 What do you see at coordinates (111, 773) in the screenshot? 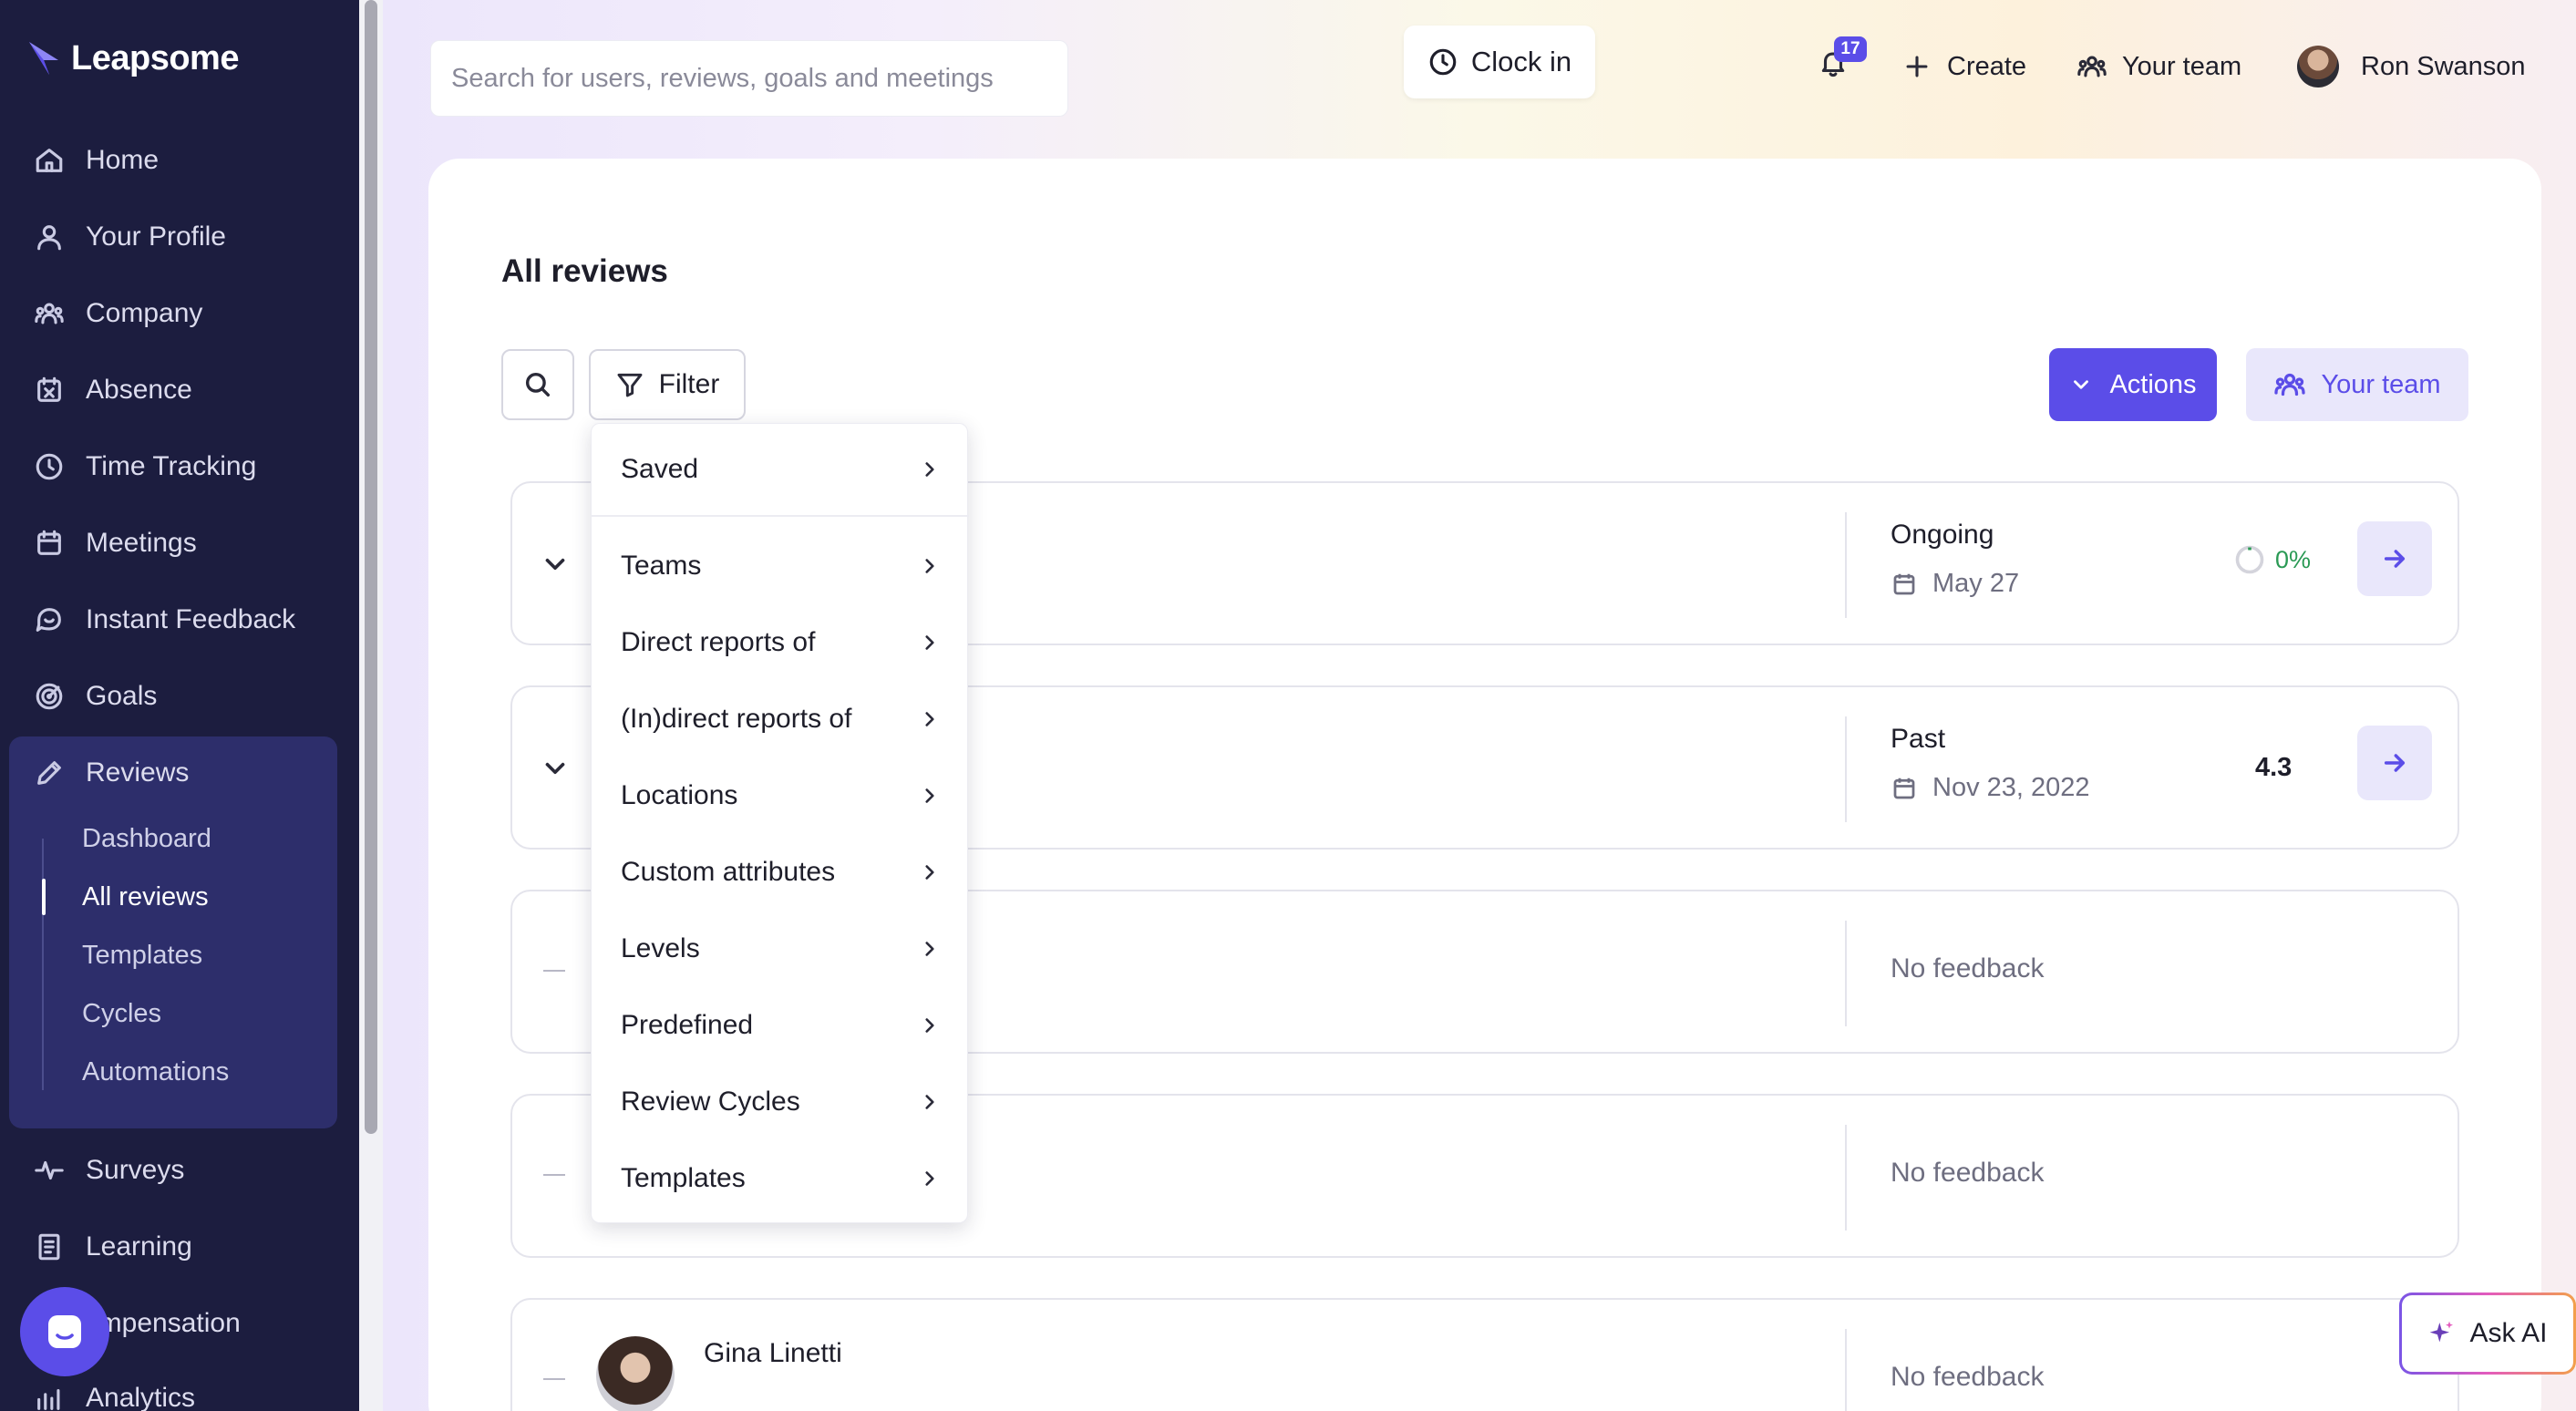
I see `sidebar-item-reviews: Reviews` at bounding box center [111, 773].